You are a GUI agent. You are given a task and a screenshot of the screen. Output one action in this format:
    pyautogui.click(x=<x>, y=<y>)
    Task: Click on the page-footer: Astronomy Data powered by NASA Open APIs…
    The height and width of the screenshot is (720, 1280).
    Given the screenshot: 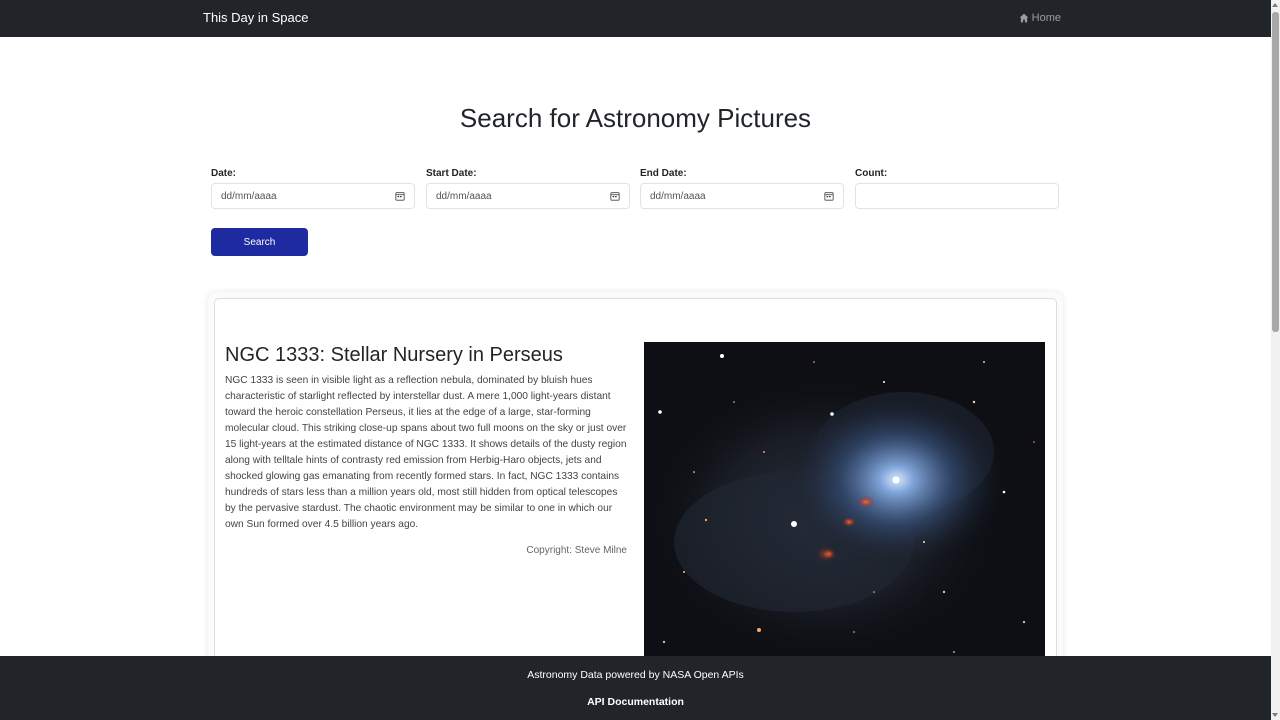 What is the action you would take?
    pyautogui.click(x=635, y=688)
    